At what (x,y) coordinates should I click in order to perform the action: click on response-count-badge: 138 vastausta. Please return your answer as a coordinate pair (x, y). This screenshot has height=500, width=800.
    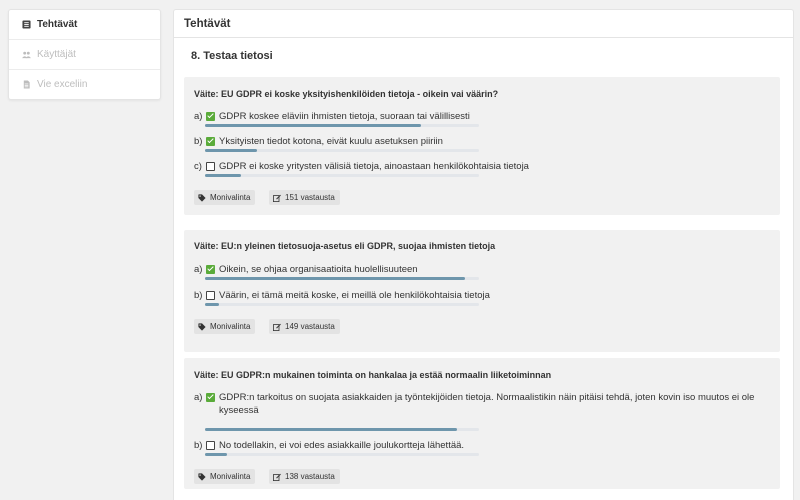
    Looking at the image, I should click on (304, 476).